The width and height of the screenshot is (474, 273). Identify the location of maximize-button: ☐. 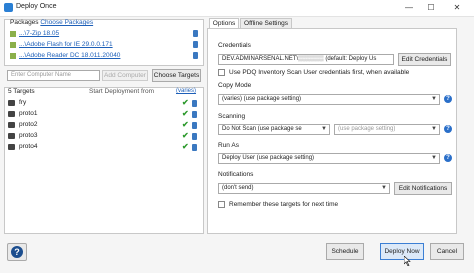
(431, 8).